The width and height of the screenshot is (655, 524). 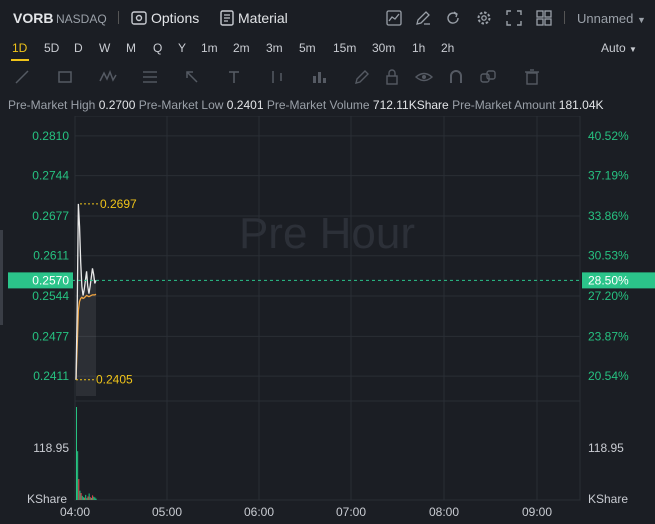 I want to click on stat-label: Pre-Market Low, so click(x=181, y=105).